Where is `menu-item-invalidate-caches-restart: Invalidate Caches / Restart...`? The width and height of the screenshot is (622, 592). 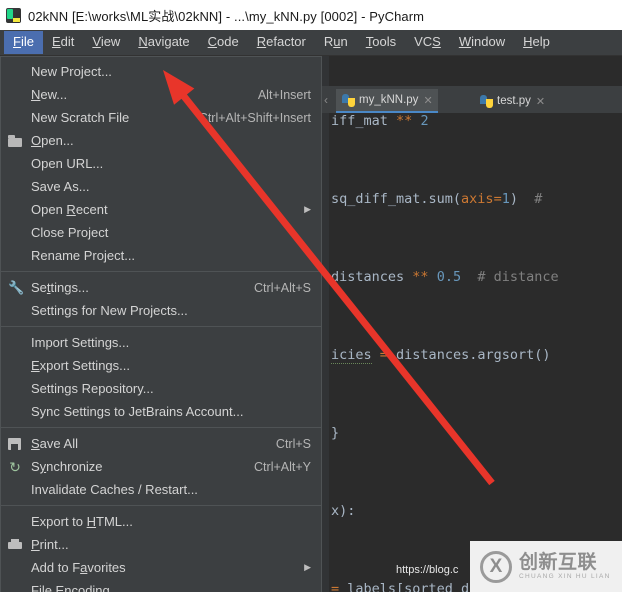
menu-item-invalidate-caches-restart: Invalidate Caches / Restart... is located at coordinates (161, 489).